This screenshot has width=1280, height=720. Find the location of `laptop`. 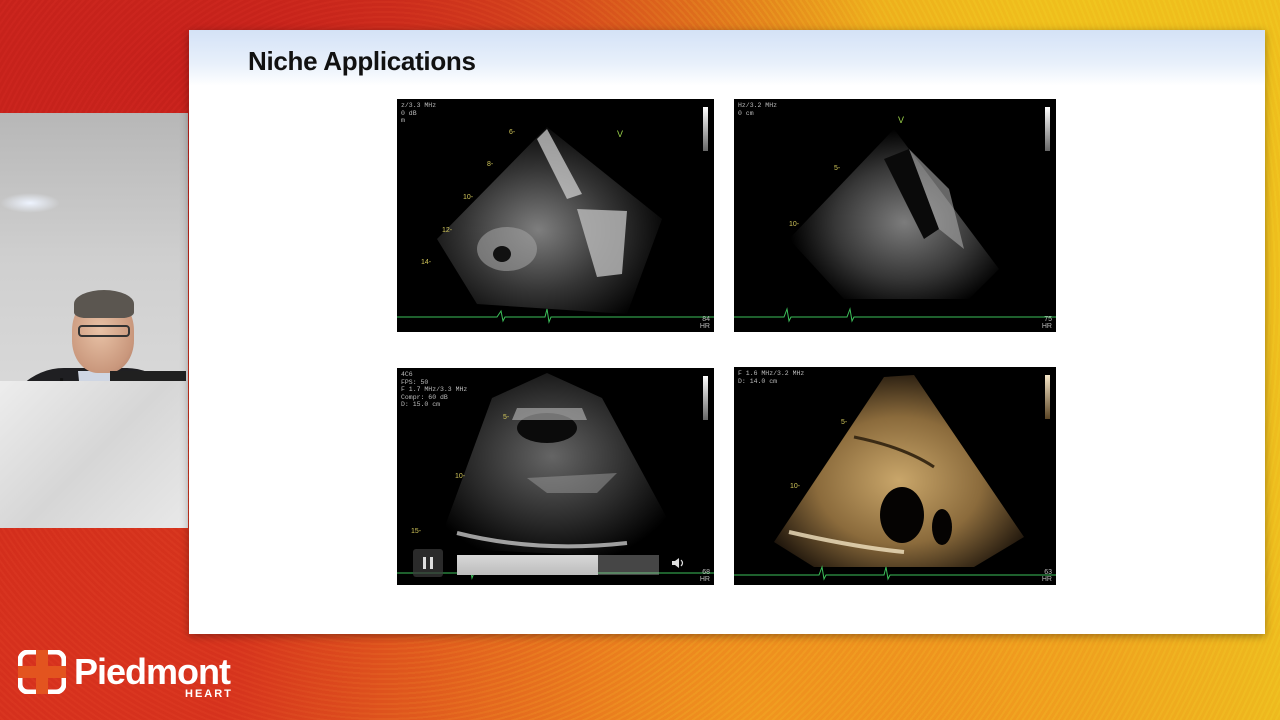

laptop is located at coordinates (148, 376).